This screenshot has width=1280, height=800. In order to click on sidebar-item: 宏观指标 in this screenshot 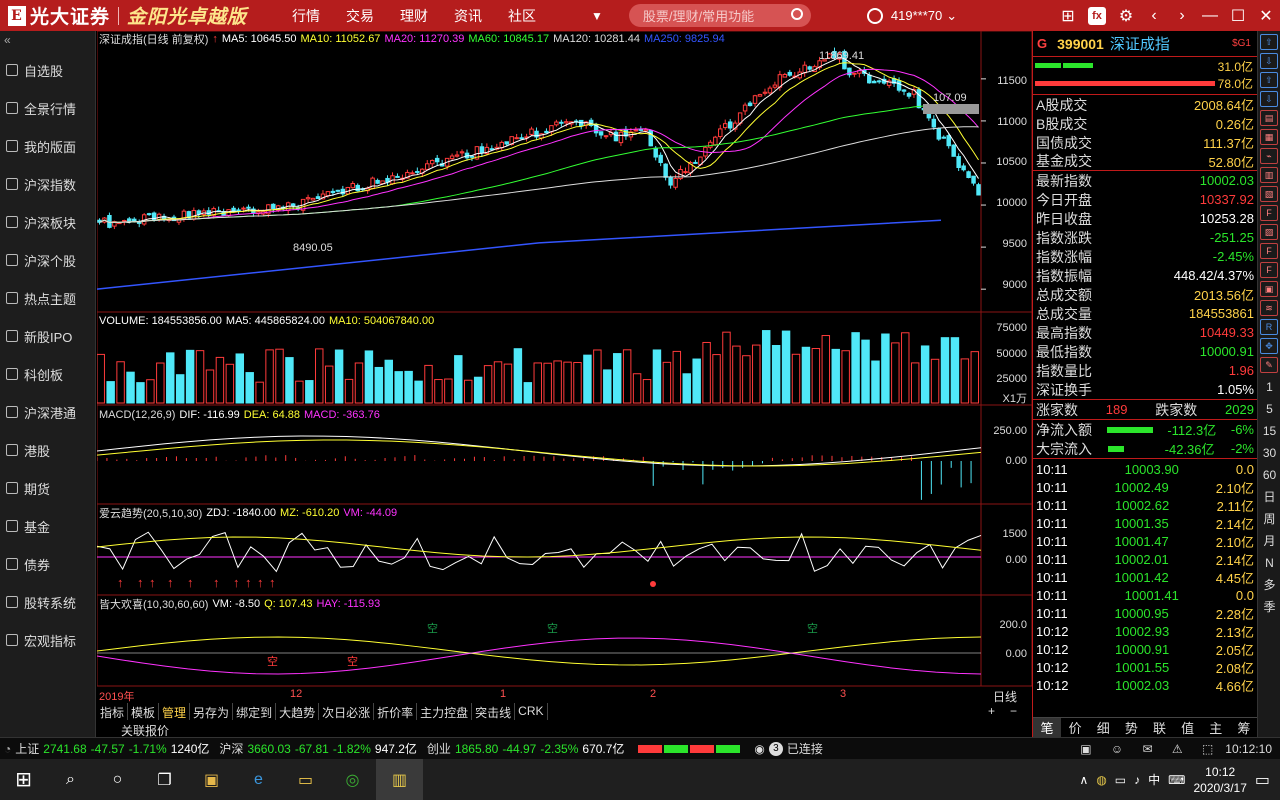, I will do `click(47, 640)`.